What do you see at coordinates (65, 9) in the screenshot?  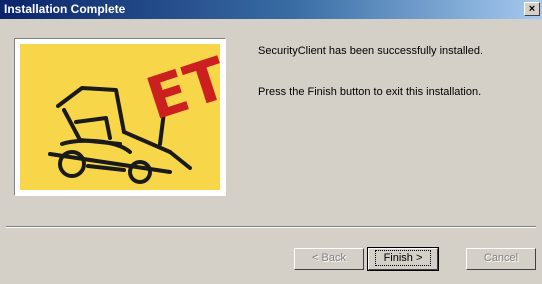 I see `window-title: Installation Complete` at bounding box center [65, 9].